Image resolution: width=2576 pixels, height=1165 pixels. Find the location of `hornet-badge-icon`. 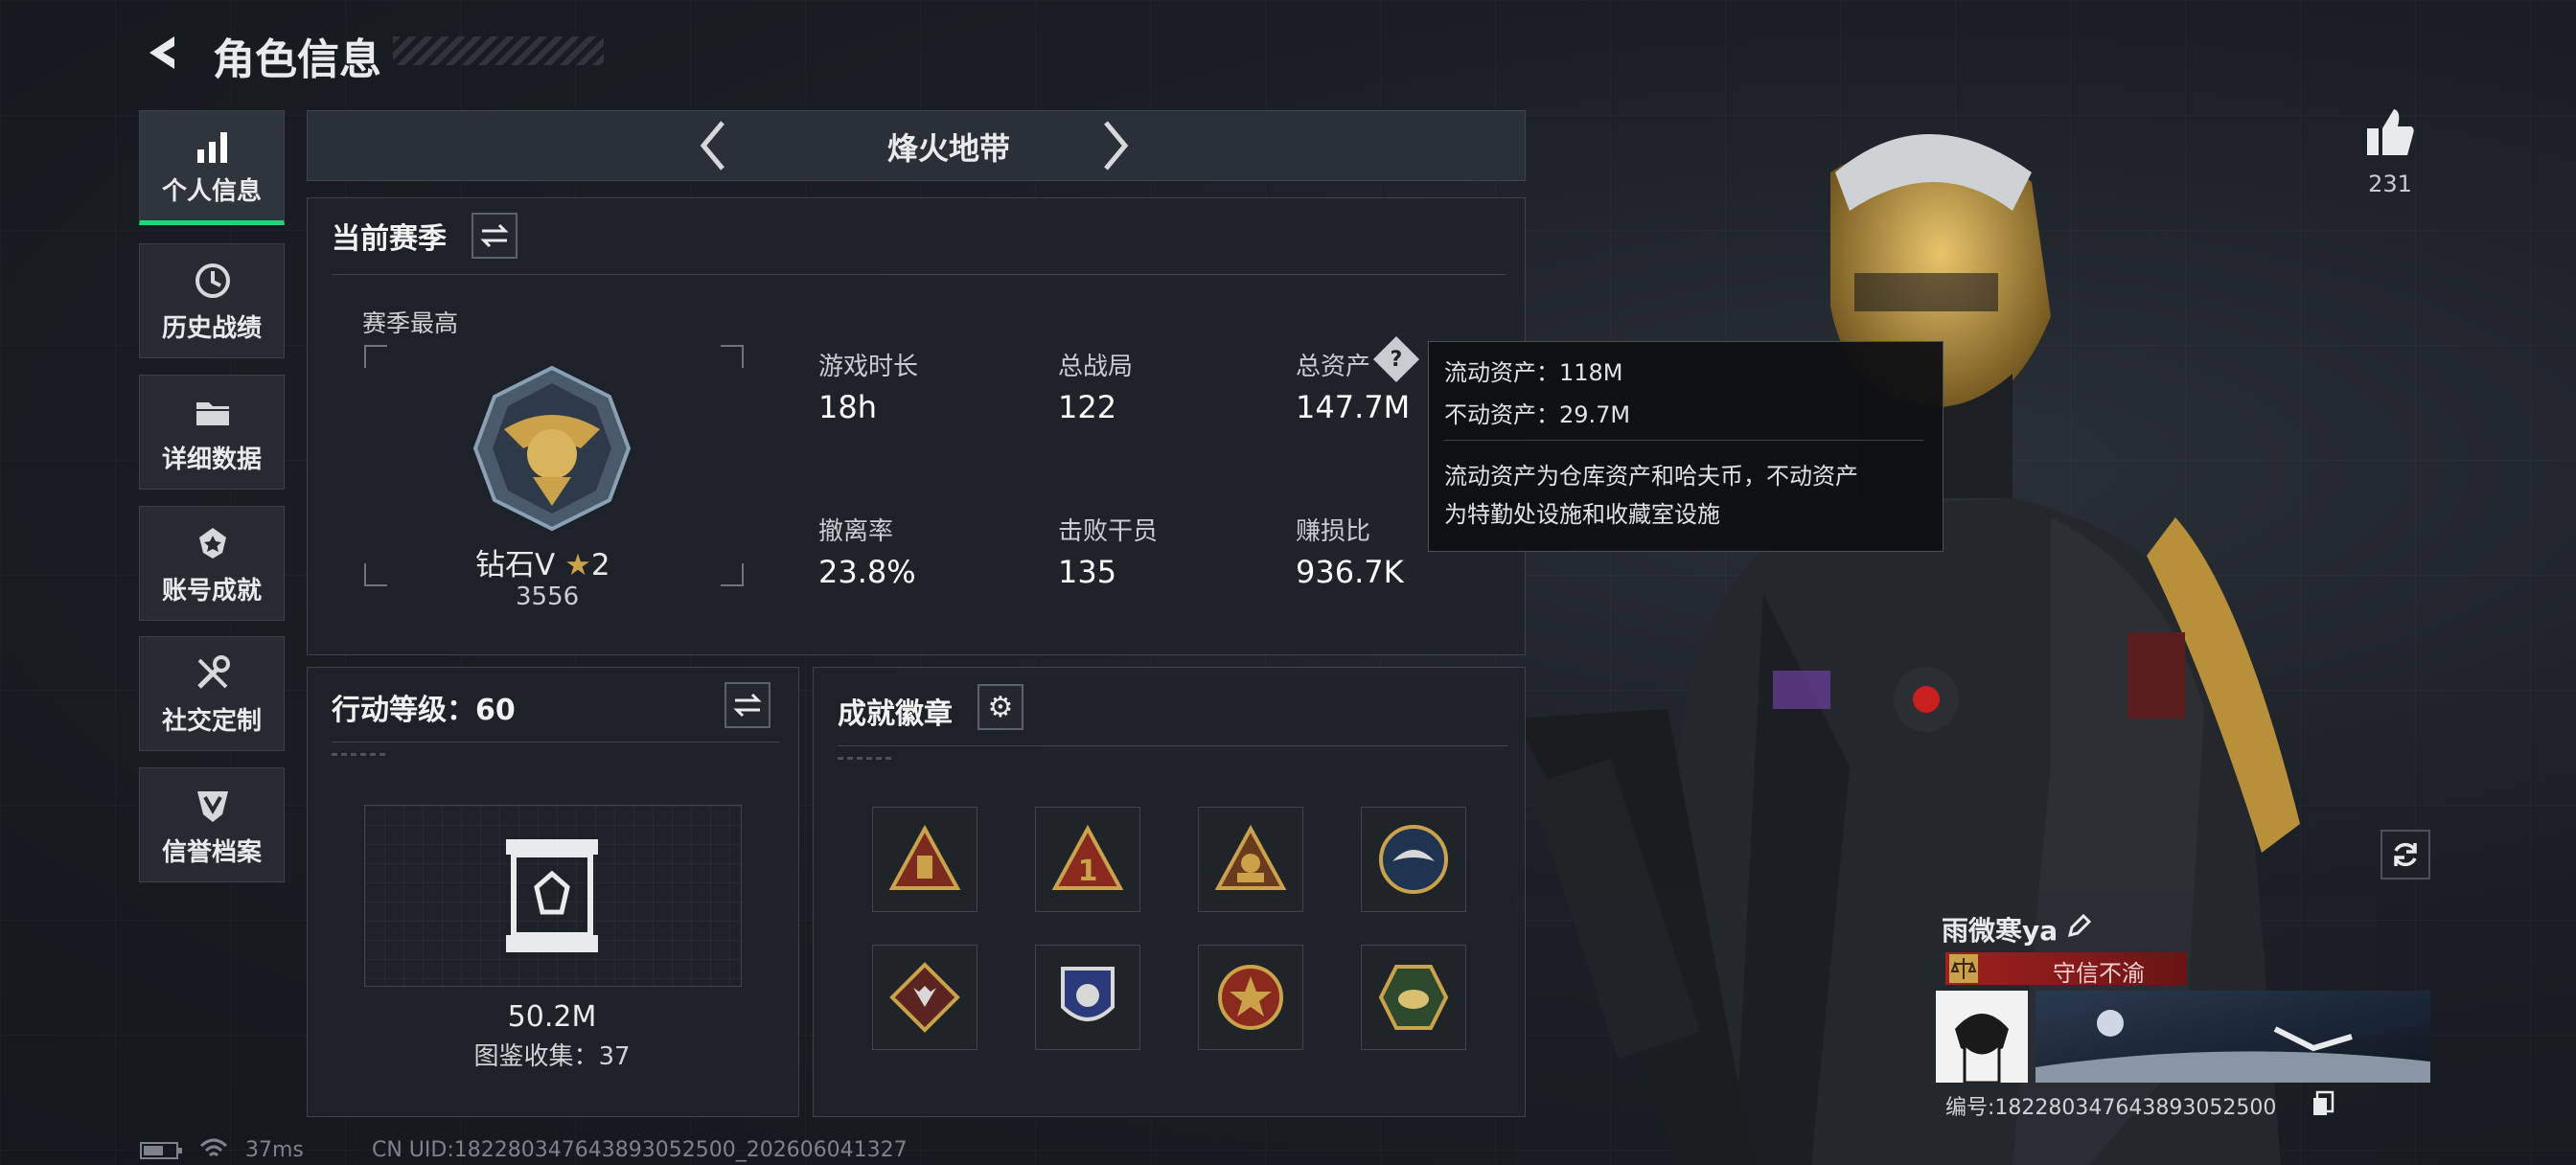

hornet-badge-icon is located at coordinates (1413, 997).